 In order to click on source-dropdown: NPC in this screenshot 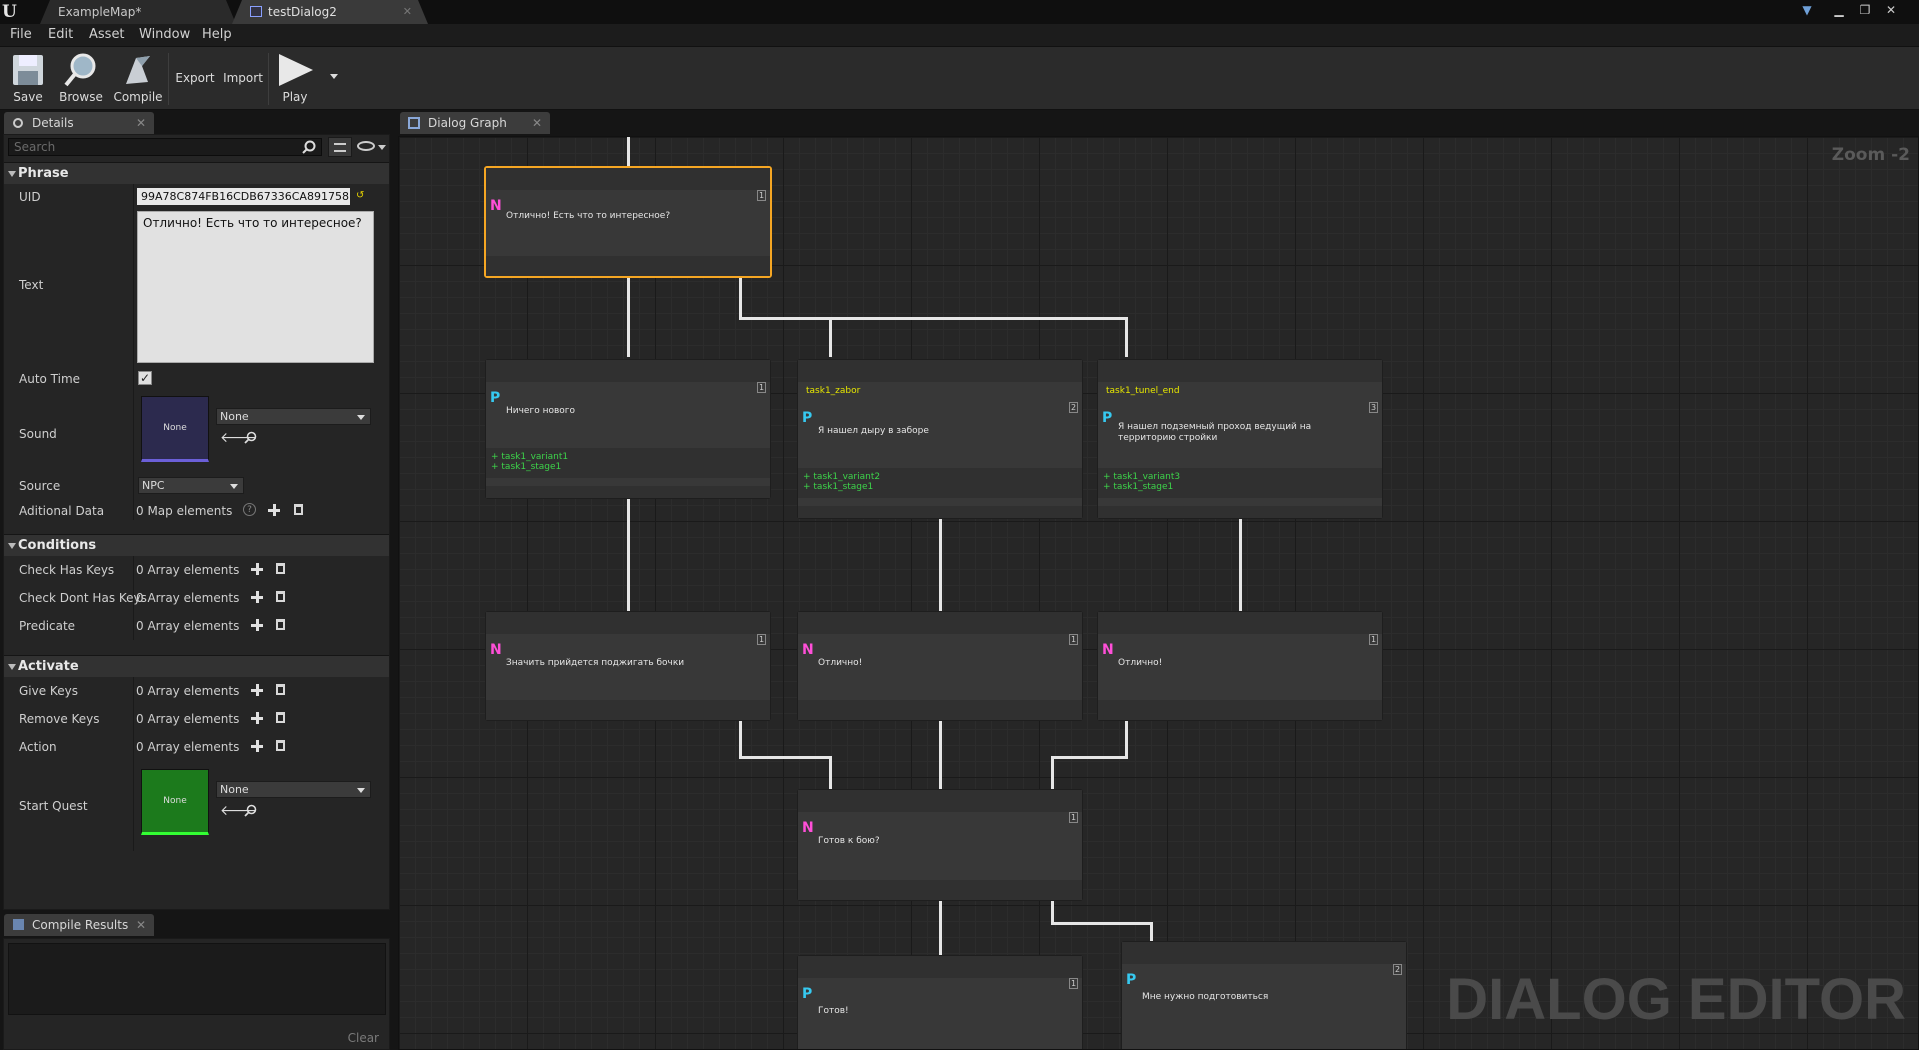, I will do `click(191, 485)`.